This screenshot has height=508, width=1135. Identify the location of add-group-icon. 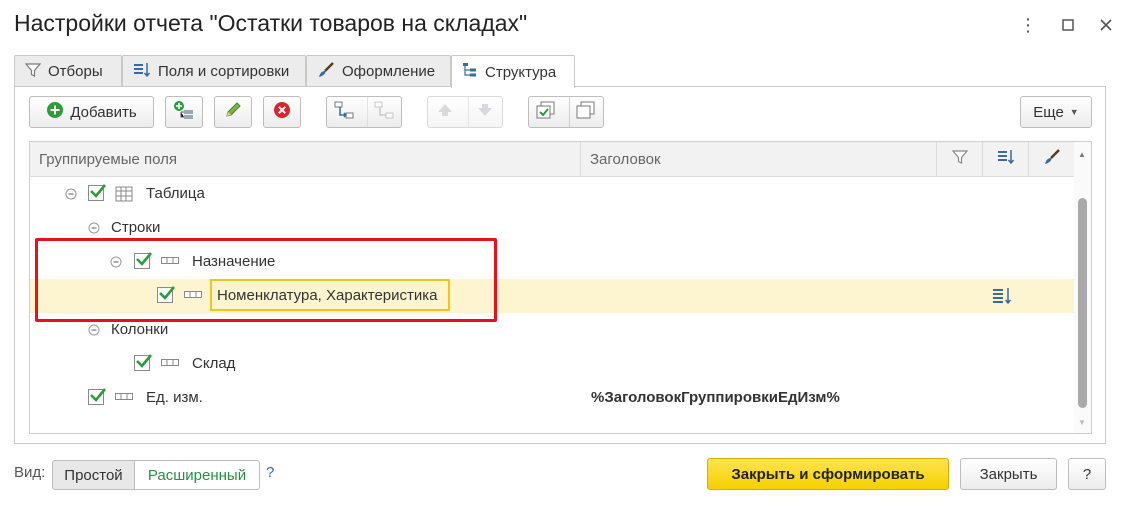
(184, 112).